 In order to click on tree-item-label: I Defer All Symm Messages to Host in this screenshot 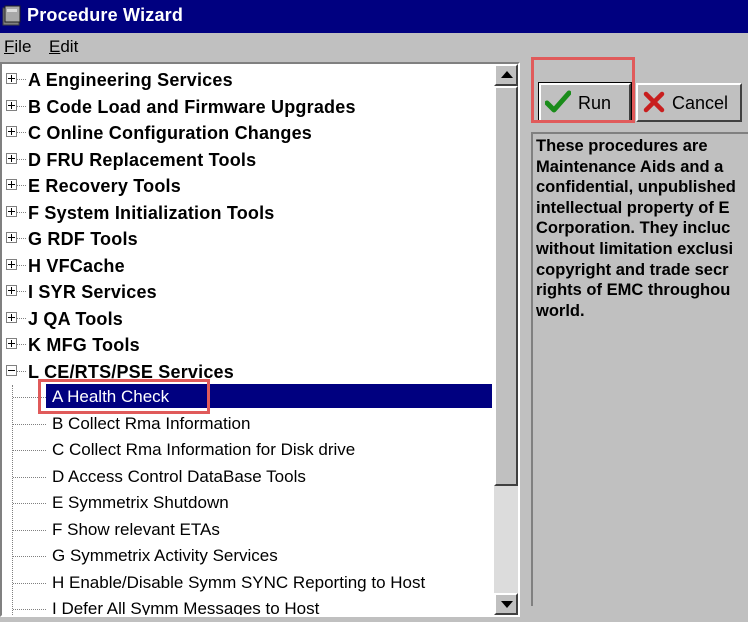, I will do `click(186, 608)`.